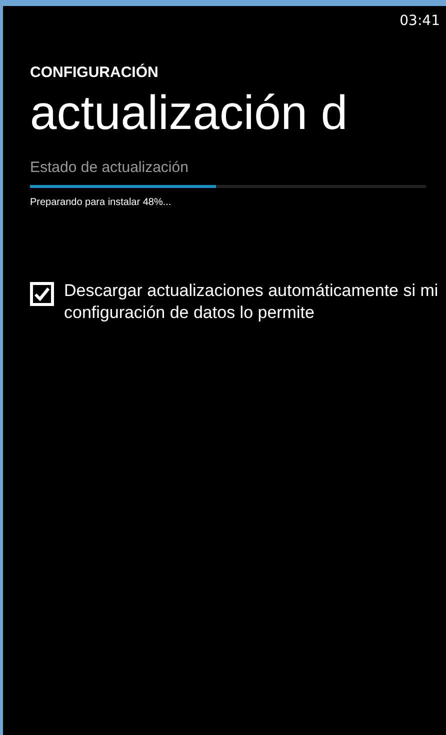 This screenshot has width=446, height=735. Describe the element at coordinates (189, 114) in the screenshot. I see `page-title: actualización d` at that location.